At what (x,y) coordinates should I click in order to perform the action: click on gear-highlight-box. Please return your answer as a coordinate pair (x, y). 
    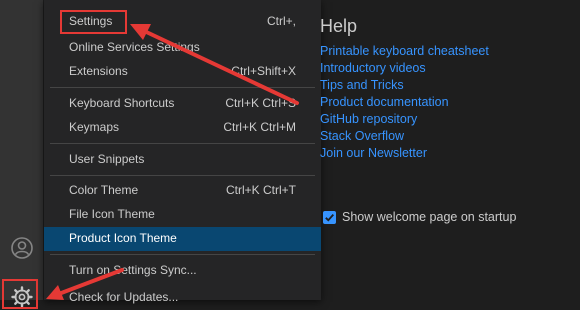
    Looking at the image, I should click on (20, 294).